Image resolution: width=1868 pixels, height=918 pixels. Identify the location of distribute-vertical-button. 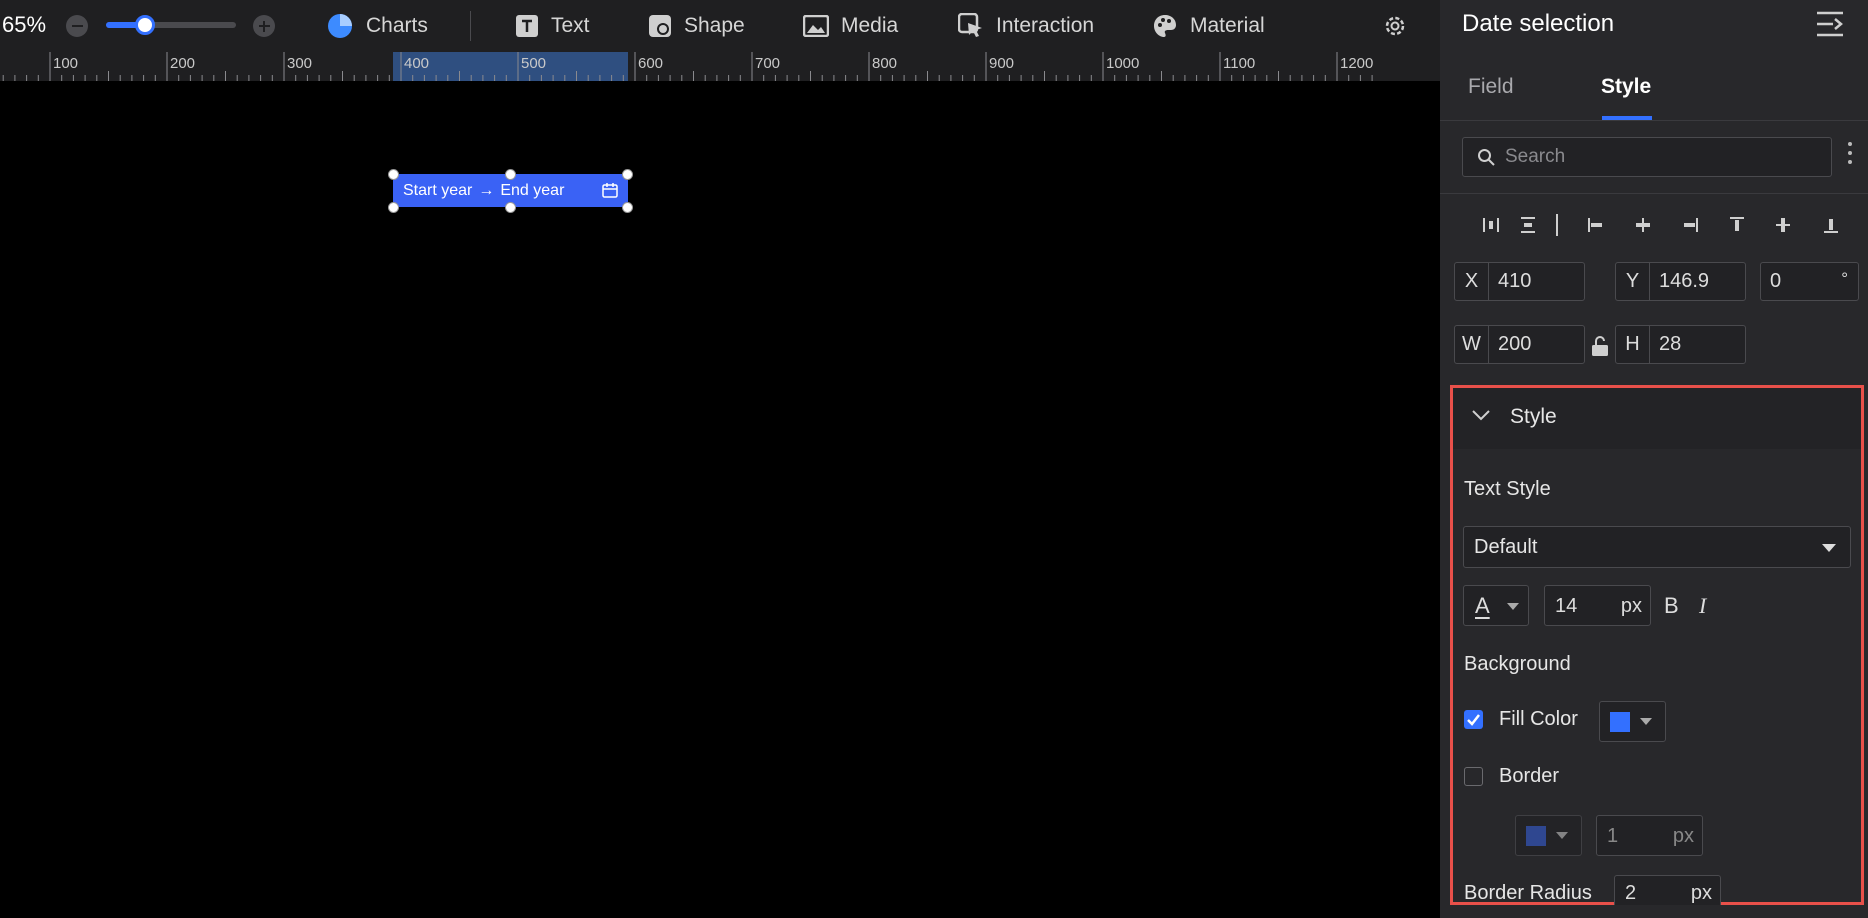
(1528, 225).